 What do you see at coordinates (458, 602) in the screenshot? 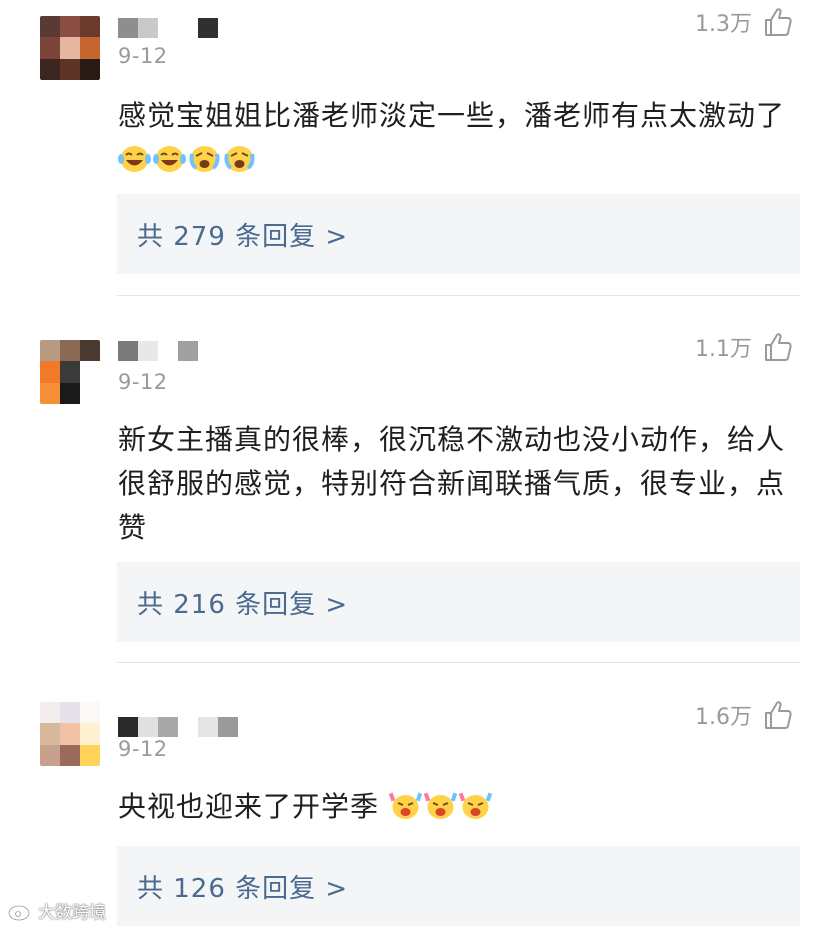
I see `view-replies-button: 共 216 条回复 >` at bounding box center [458, 602].